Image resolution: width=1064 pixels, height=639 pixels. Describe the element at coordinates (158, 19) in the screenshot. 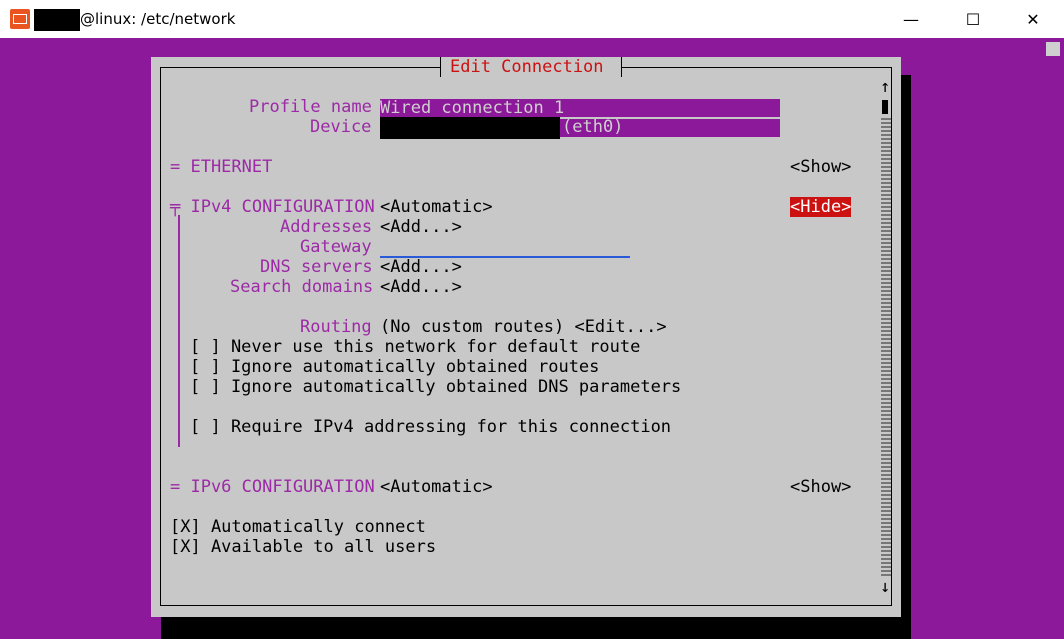

I see `window-title: @linux: /etc/network` at that location.